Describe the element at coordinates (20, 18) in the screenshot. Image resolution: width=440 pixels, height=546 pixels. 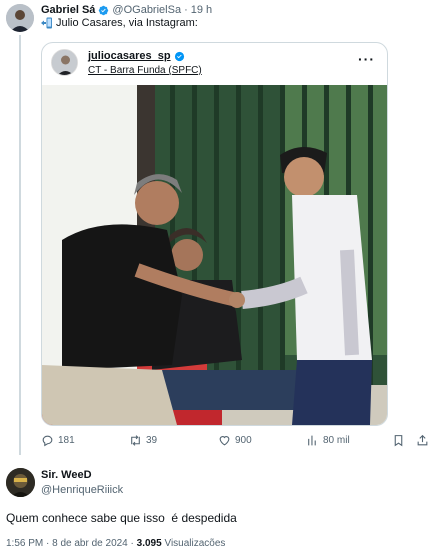
I see `author-avatar` at that location.